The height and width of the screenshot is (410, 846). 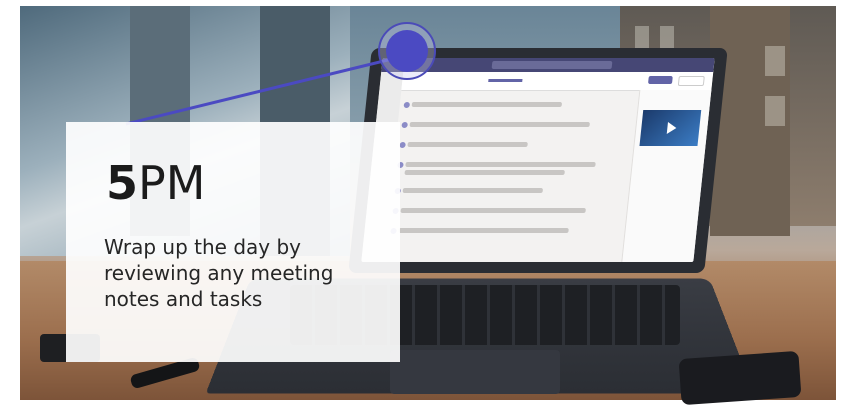 What do you see at coordinates (172, 183) in the screenshot?
I see `time-suffix: PM` at bounding box center [172, 183].